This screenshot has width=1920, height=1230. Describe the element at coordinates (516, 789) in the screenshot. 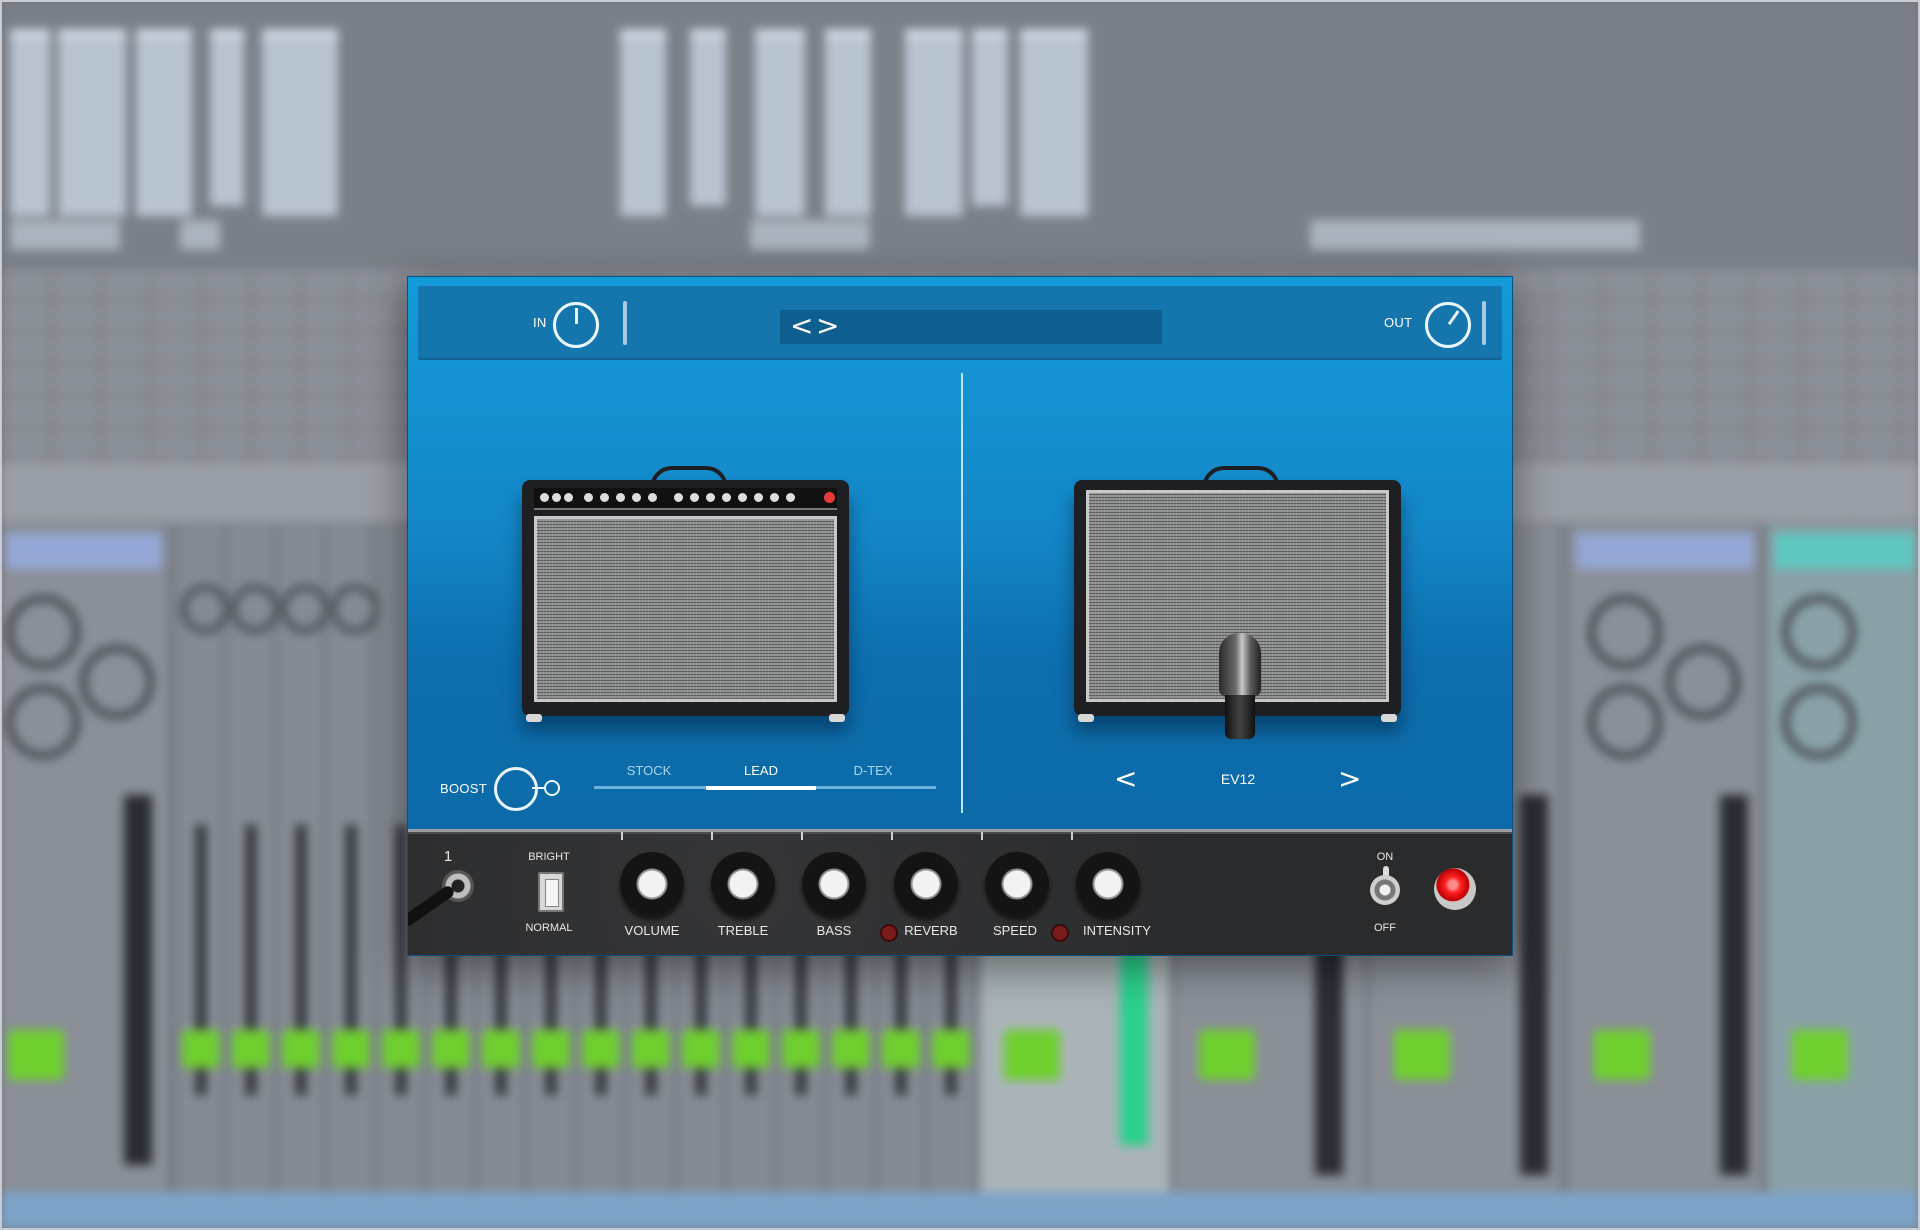

I see `boost-knob` at that location.